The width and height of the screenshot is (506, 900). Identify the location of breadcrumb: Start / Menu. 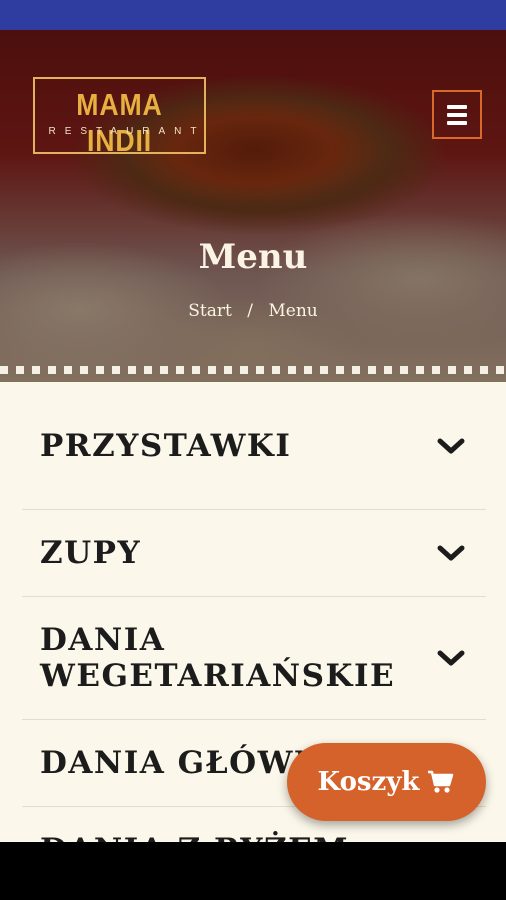
(253, 311).